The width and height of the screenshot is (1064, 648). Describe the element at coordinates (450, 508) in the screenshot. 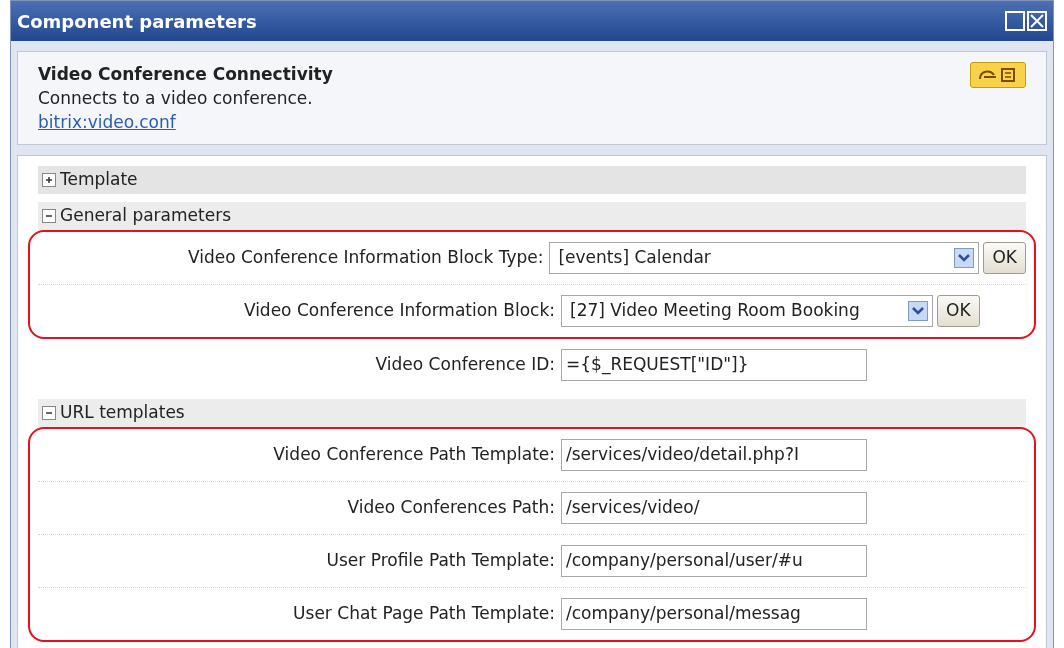

I see `field-label: Video Conferences Path:` at that location.